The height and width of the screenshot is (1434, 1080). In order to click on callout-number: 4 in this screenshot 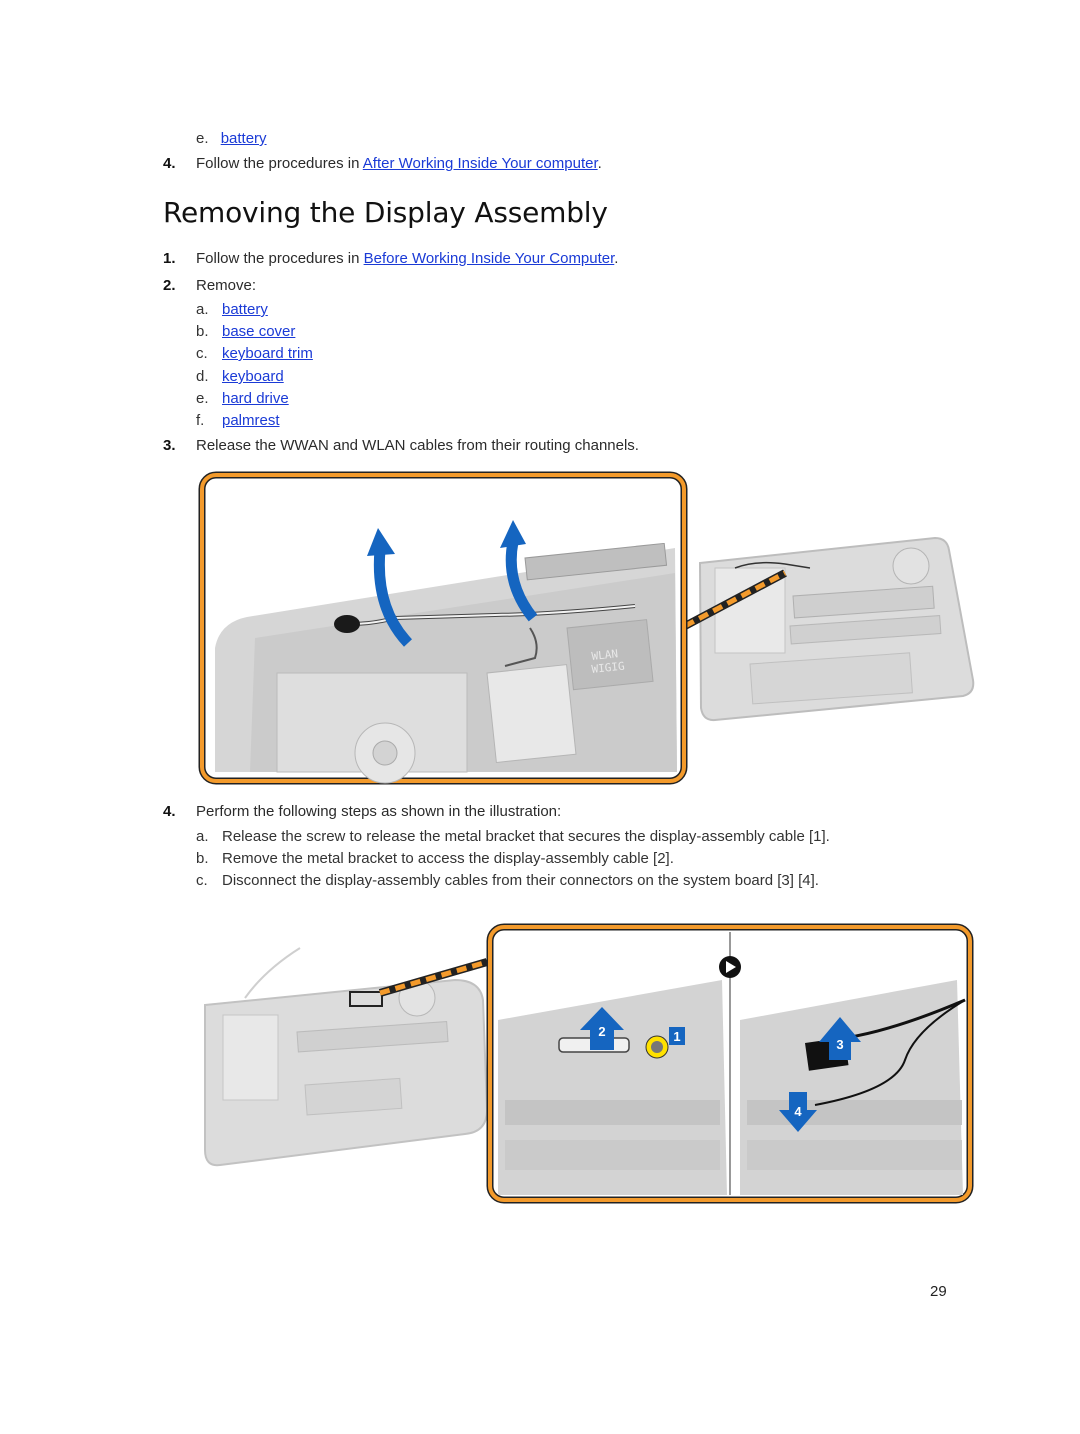, I will do `click(798, 1111)`.